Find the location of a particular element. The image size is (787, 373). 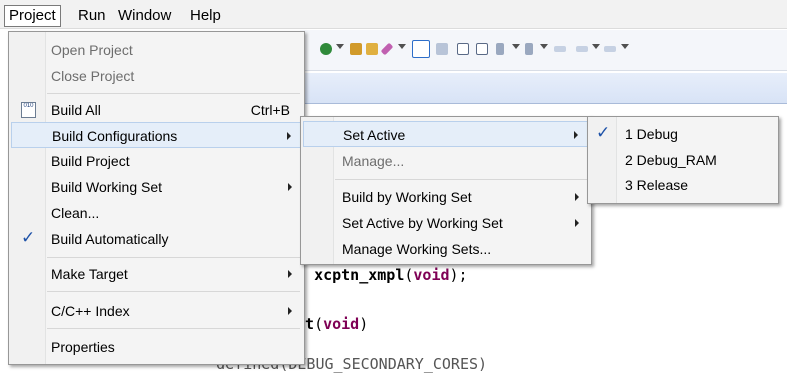

last-edit-icon is located at coordinates (560, 49).